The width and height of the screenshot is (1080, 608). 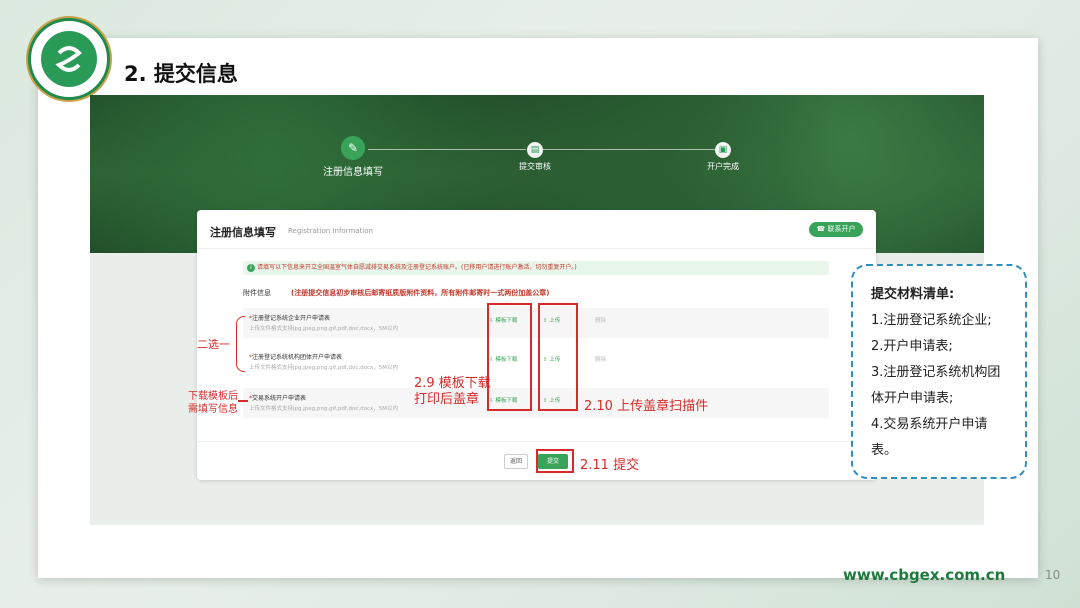 What do you see at coordinates (213, 403) in the screenshot?
I see `fill-after-download-label: 下载模板后 需填写信息` at bounding box center [213, 403].